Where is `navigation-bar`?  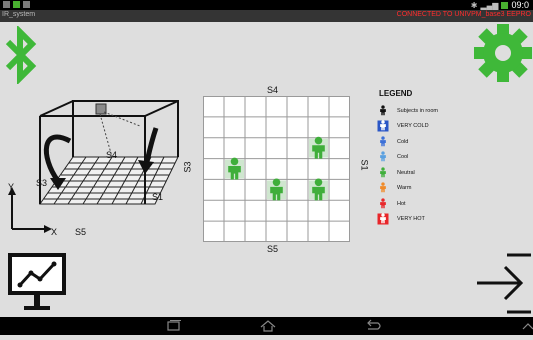 navigation-bar is located at coordinates (266, 326).